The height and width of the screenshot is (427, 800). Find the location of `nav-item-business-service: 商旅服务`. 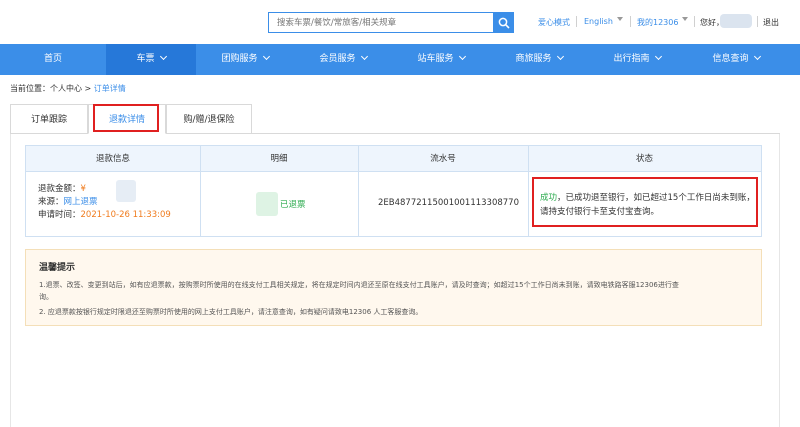

nav-item-business-service: 商旅服务 is located at coordinates (539, 59).